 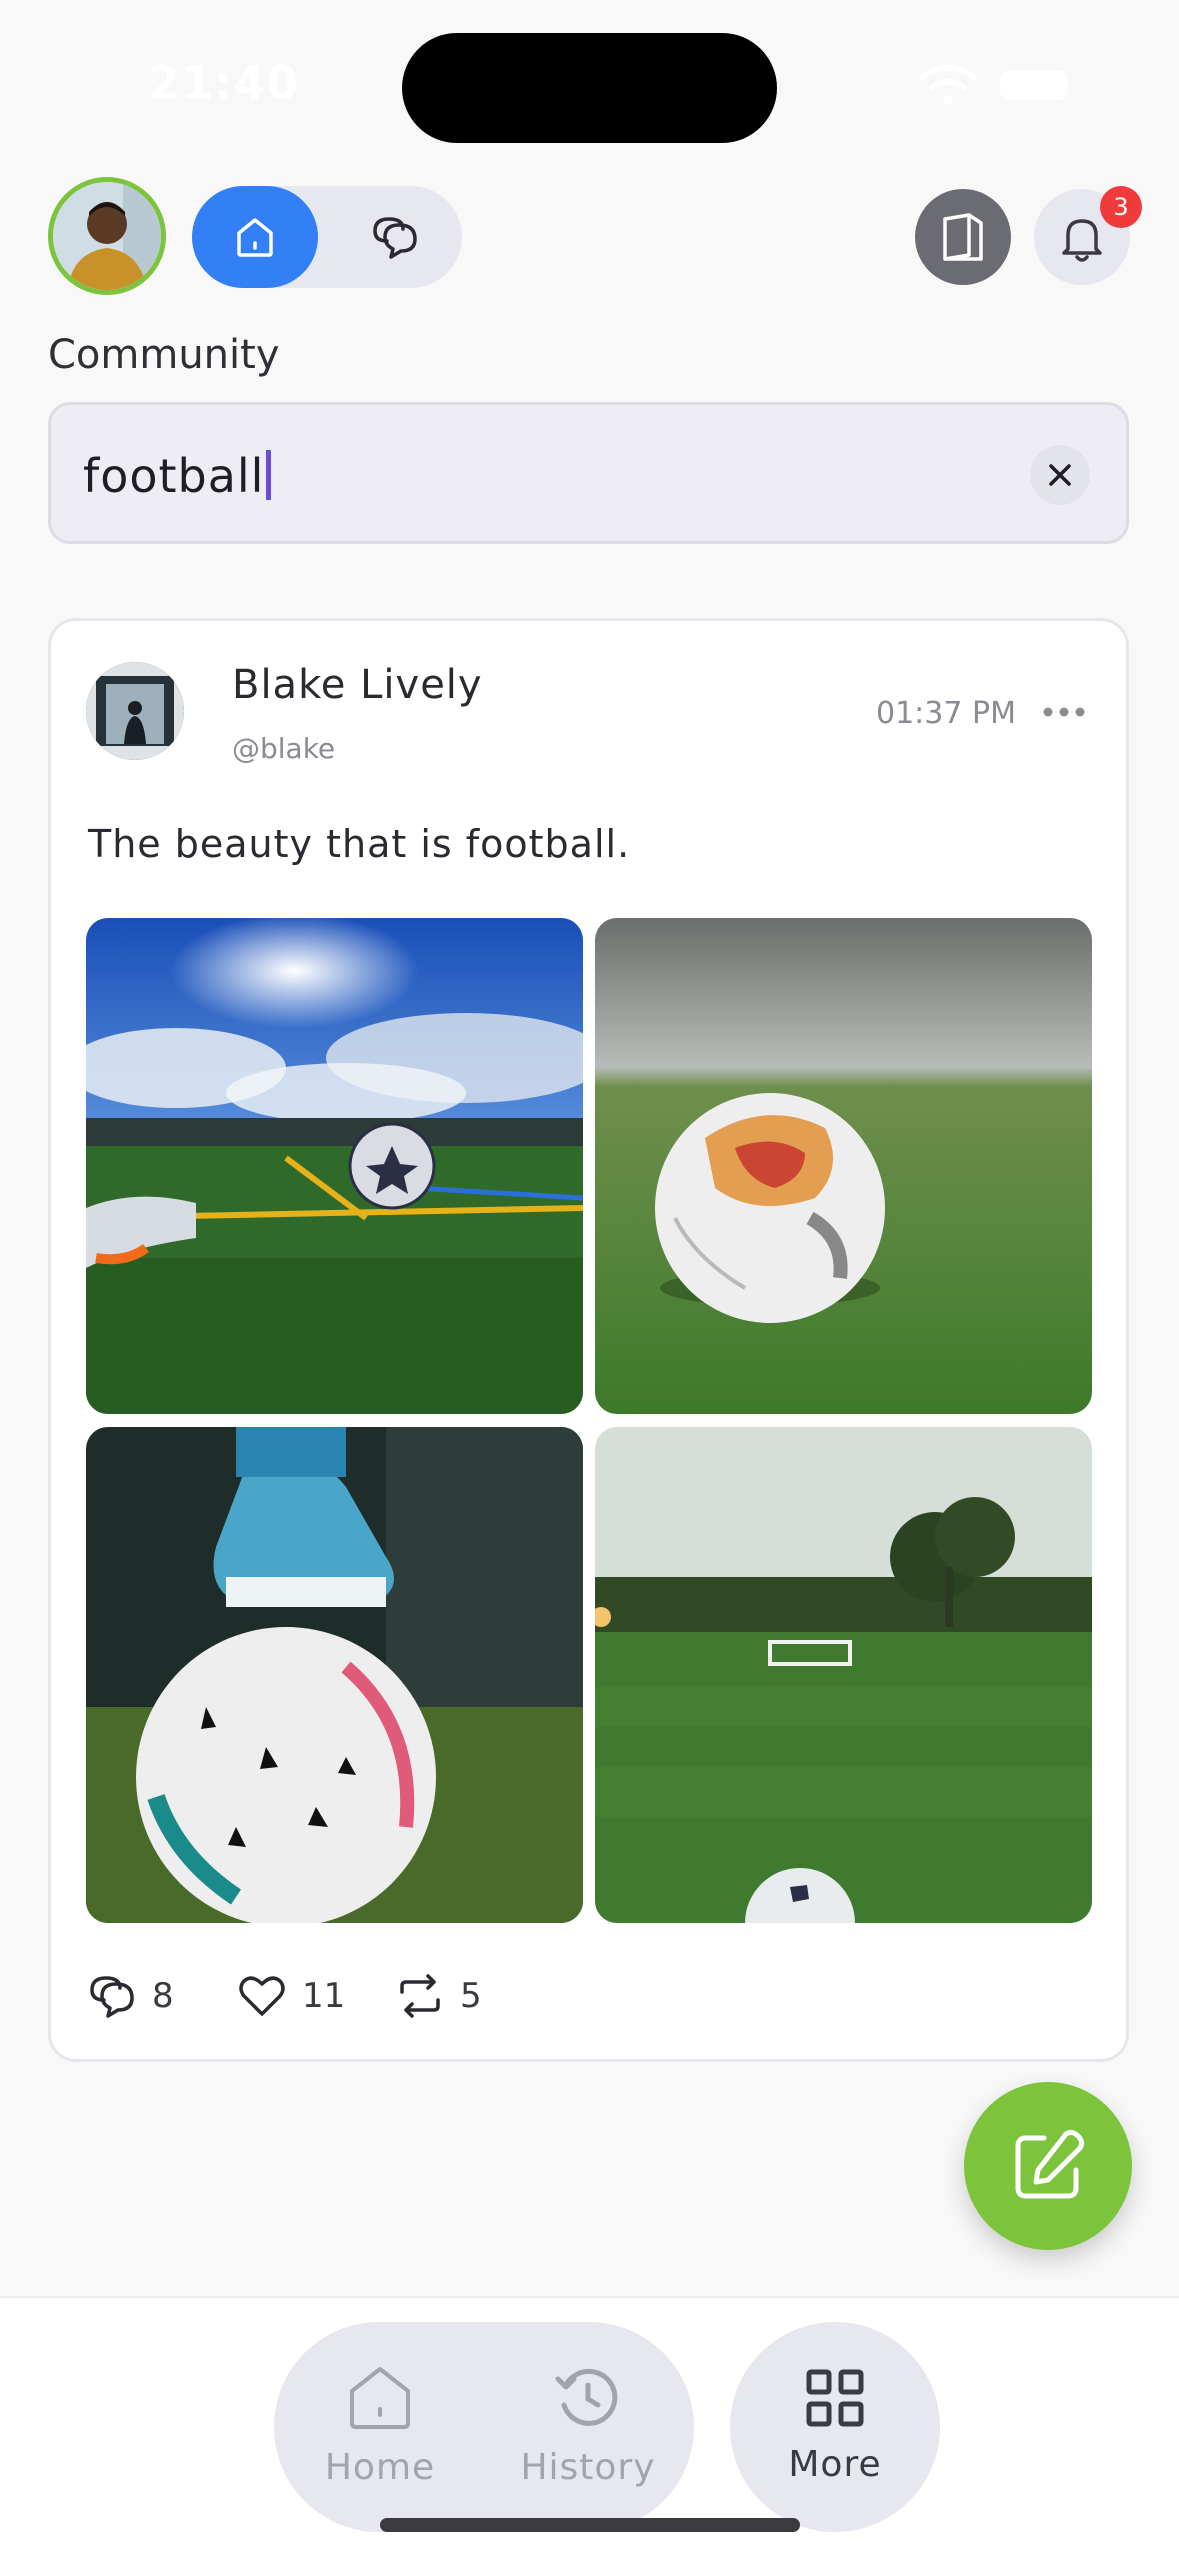 I want to click on post-time: 01:37 PM, so click(x=946, y=713).